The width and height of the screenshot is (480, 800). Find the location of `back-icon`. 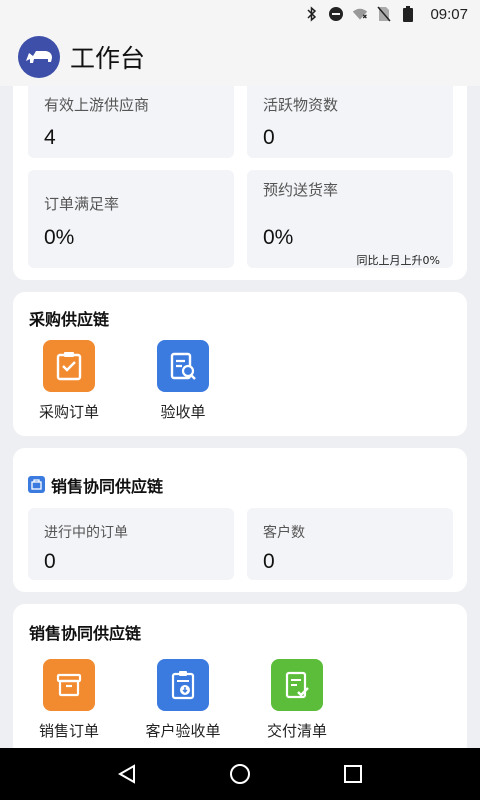

back-icon is located at coordinates (127, 774).